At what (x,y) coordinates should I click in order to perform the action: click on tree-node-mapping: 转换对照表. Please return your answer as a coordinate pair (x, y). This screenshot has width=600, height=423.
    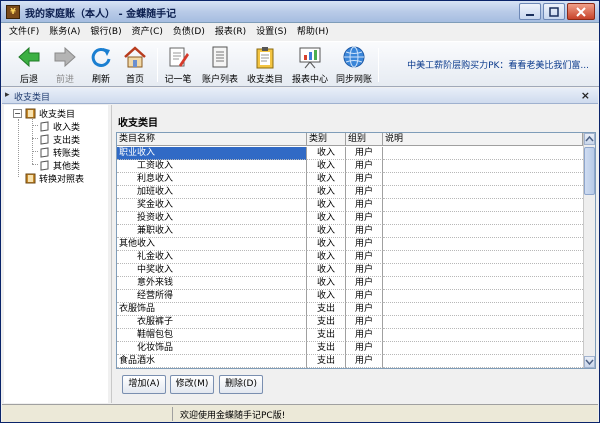
    Looking at the image, I should click on (54, 178).